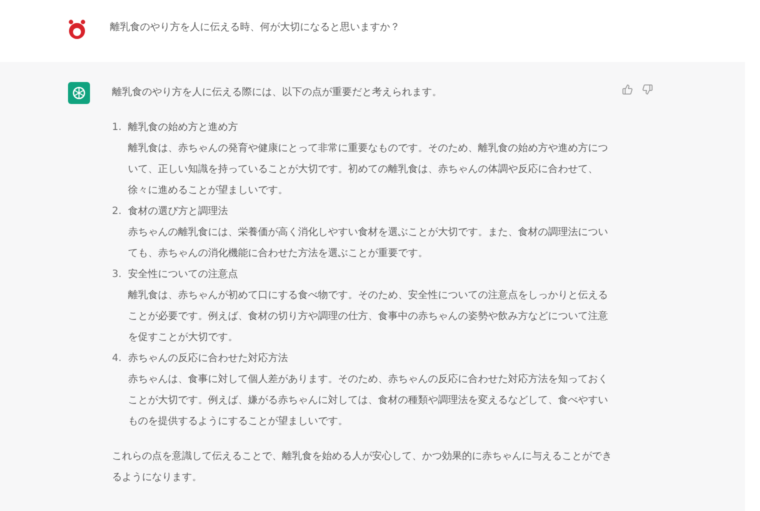 Image resolution: width=760 pixels, height=511 pixels. I want to click on item-title: 離乳食の始め方と進め方, so click(183, 127).